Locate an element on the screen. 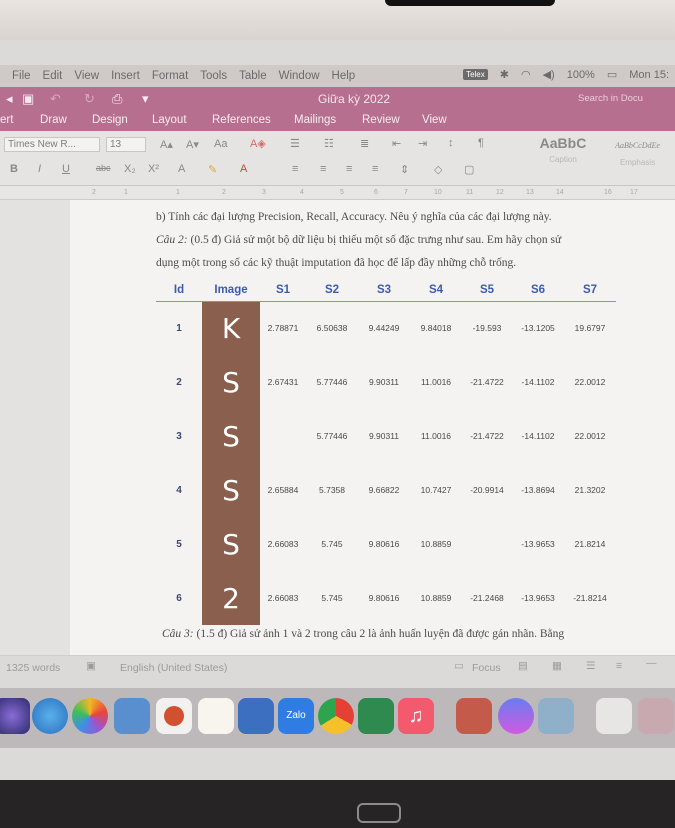 The image size is (675, 828). increase-indent-icon: ⇥ is located at coordinates (422, 143).